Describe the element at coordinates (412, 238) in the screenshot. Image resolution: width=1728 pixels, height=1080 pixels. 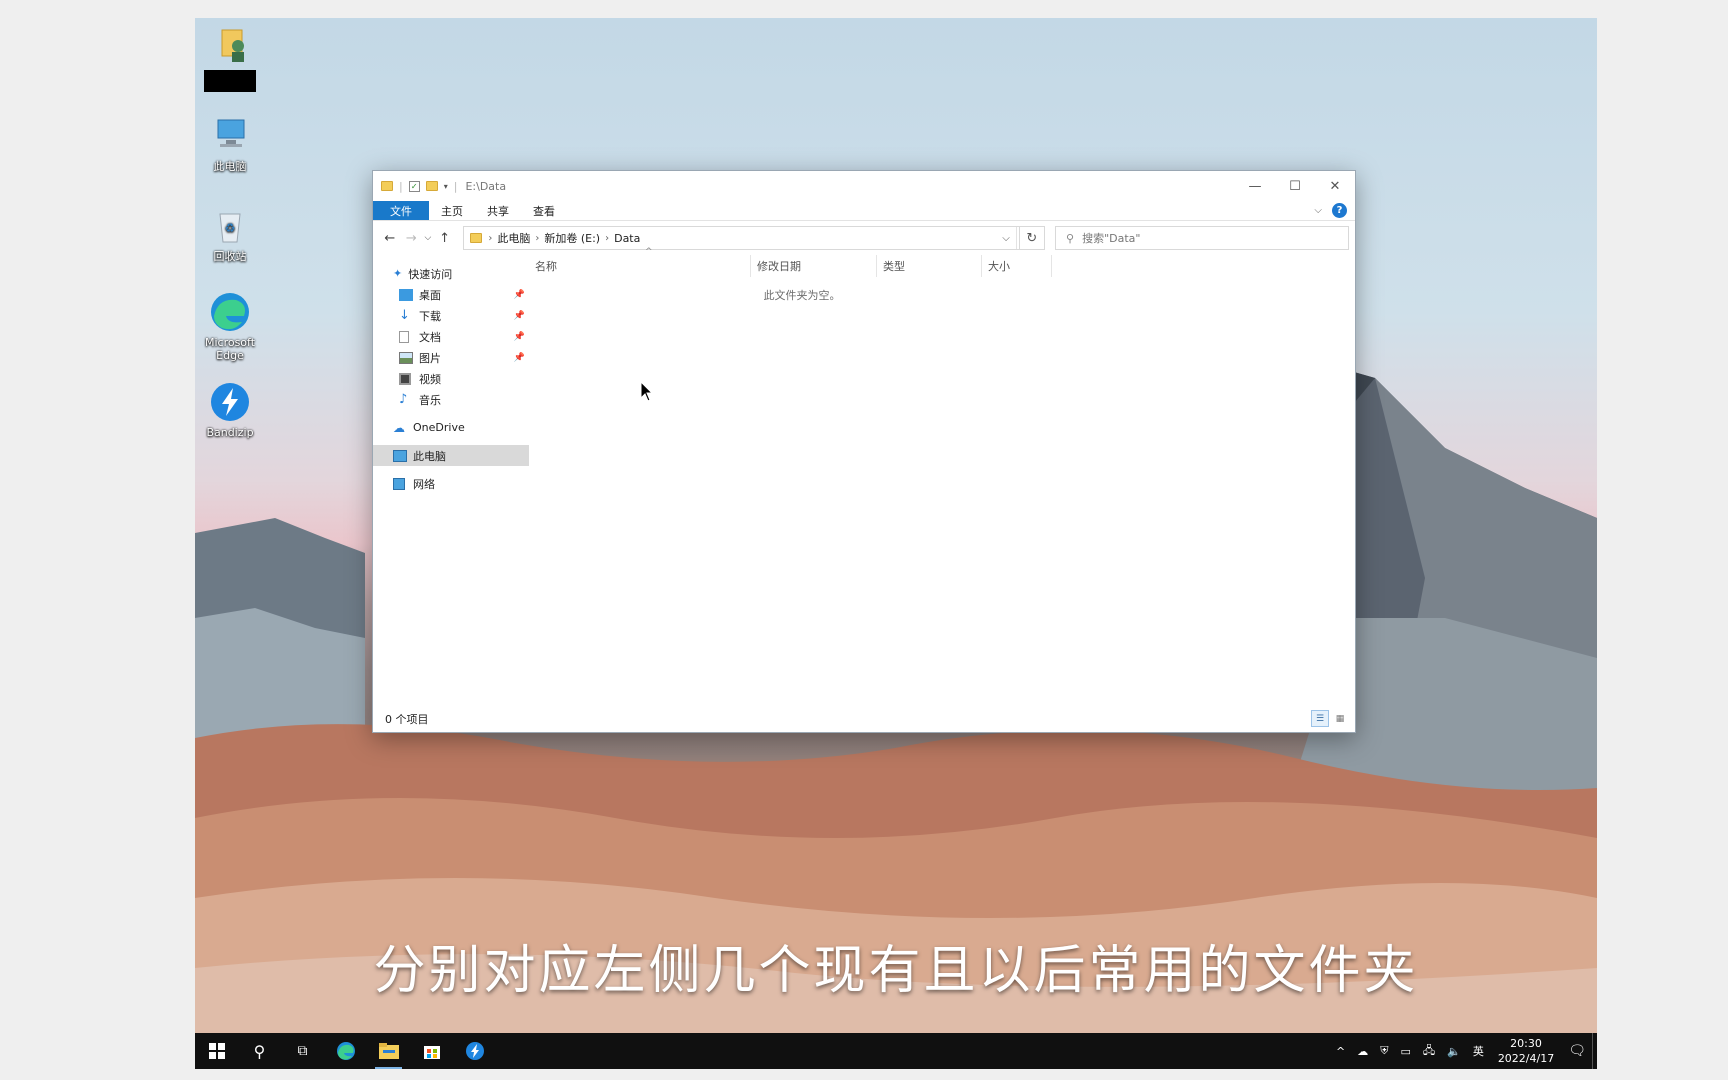
I see `forward-icon: →` at that location.